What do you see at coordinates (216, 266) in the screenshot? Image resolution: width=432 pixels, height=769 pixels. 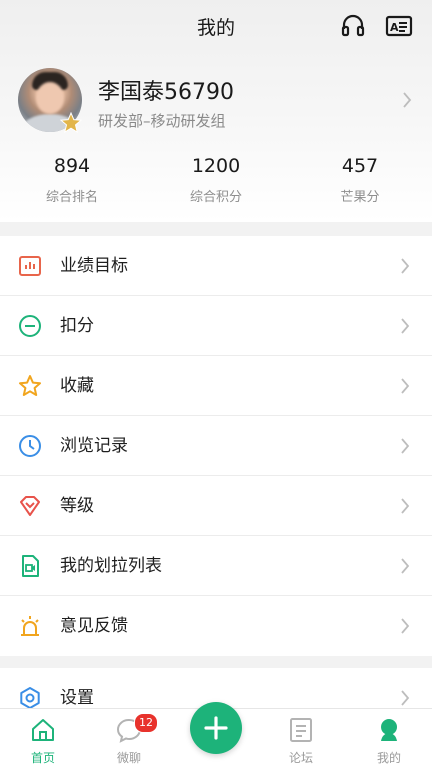 I see `menu-item-performance-goal: 业绩目标` at bounding box center [216, 266].